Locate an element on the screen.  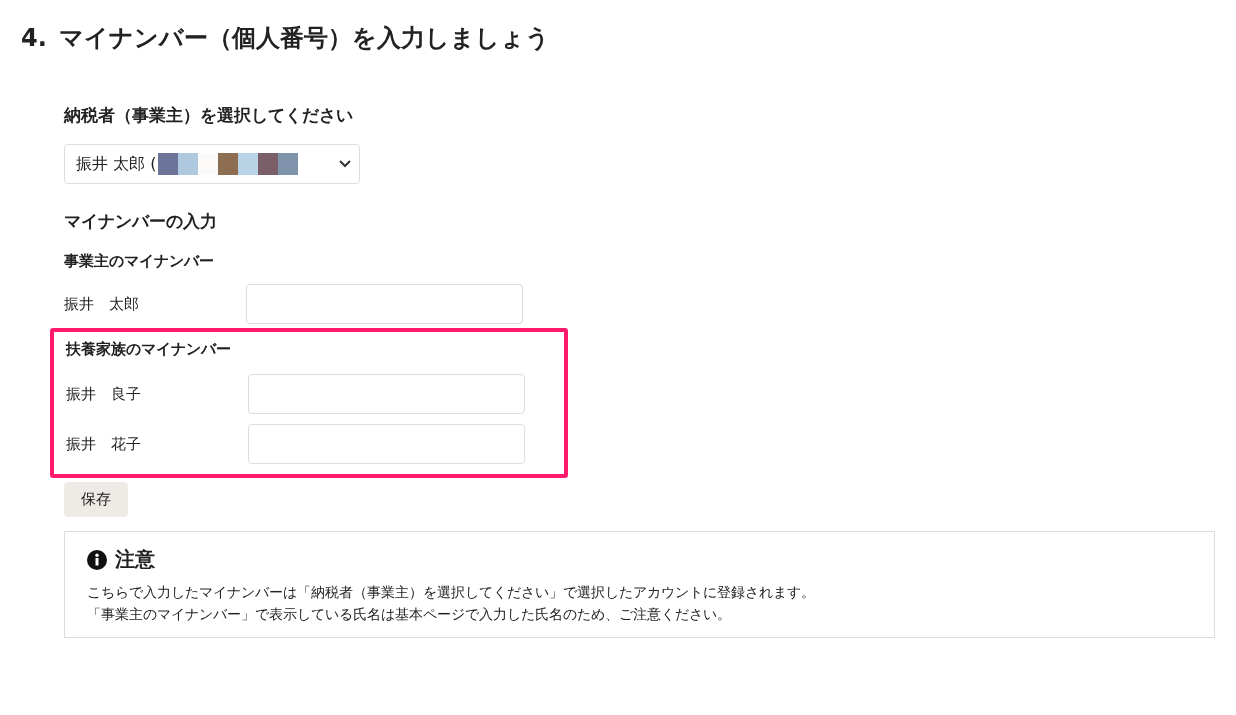
group-title: 扶養家族のマイナンバー is located at coordinates (149, 350).